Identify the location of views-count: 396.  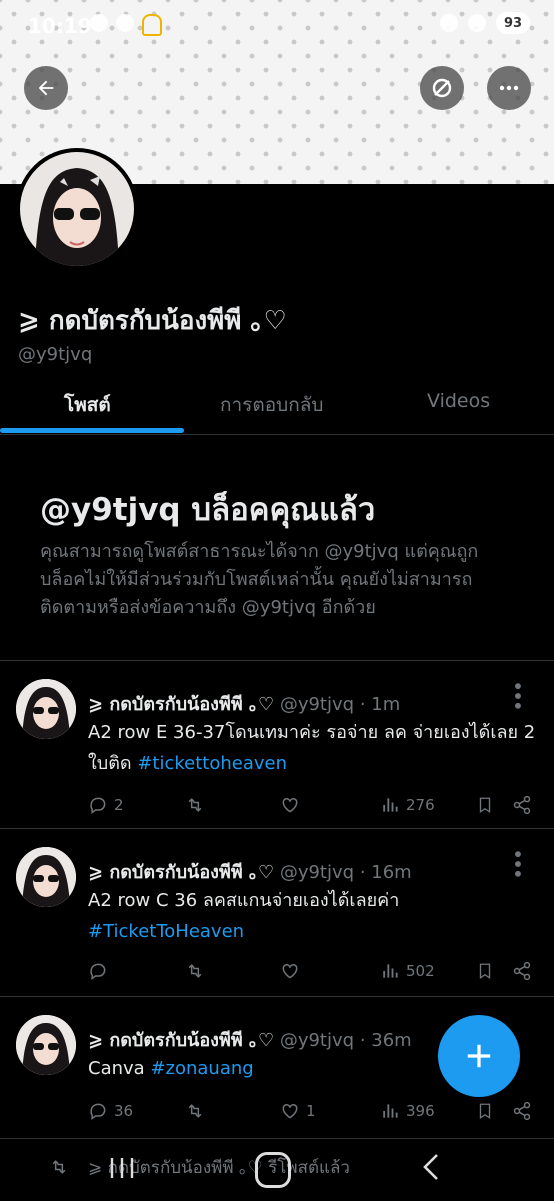
(420, 1111).